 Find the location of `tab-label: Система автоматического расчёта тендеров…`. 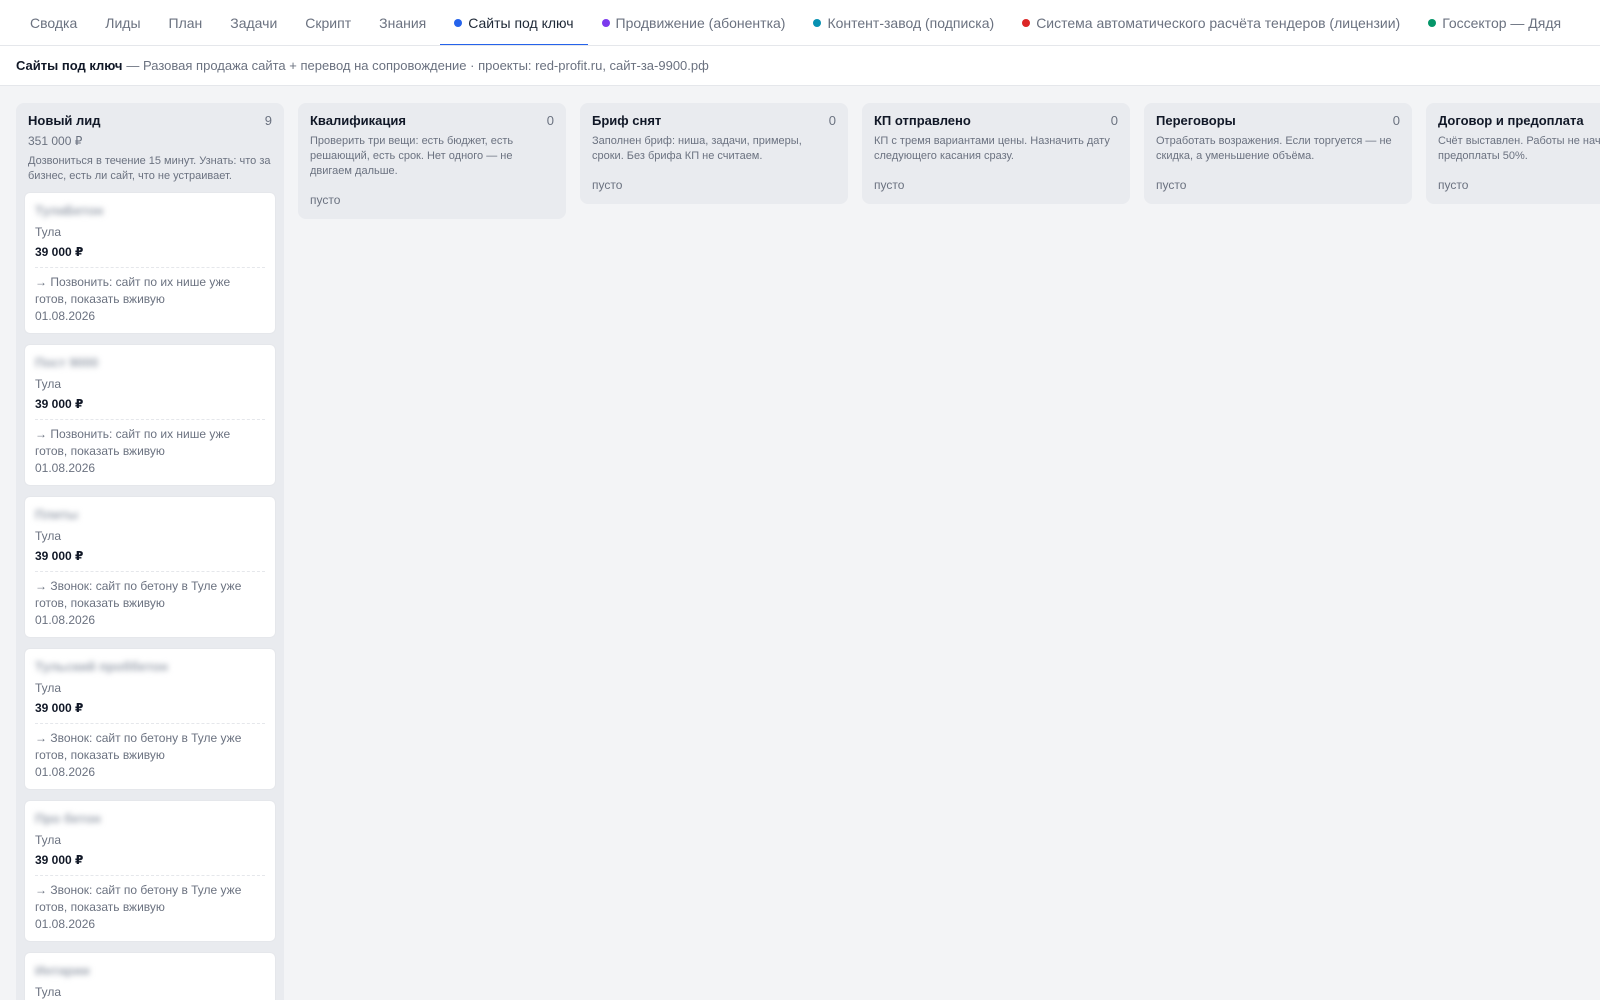

tab-label: Система автоматического расчёта тендеров… is located at coordinates (1218, 22).